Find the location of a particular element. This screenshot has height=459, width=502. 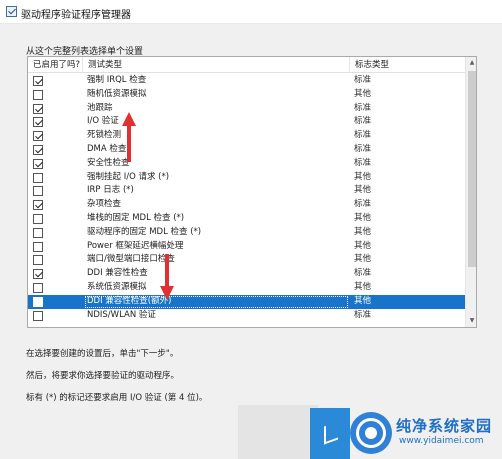

test-type-label: 死锁检测 is located at coordinates (104, 135).